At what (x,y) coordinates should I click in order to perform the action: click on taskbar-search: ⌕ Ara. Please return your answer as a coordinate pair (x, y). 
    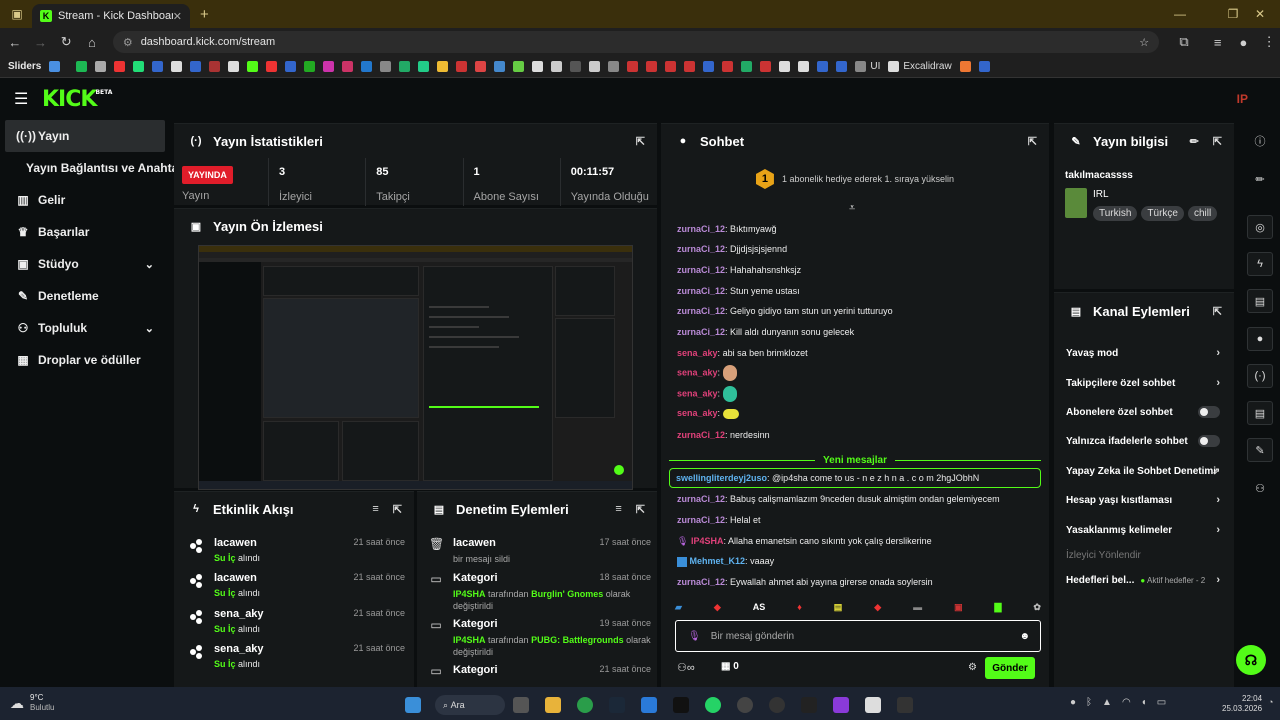
    Looking at the image, I should click on (470, 705).